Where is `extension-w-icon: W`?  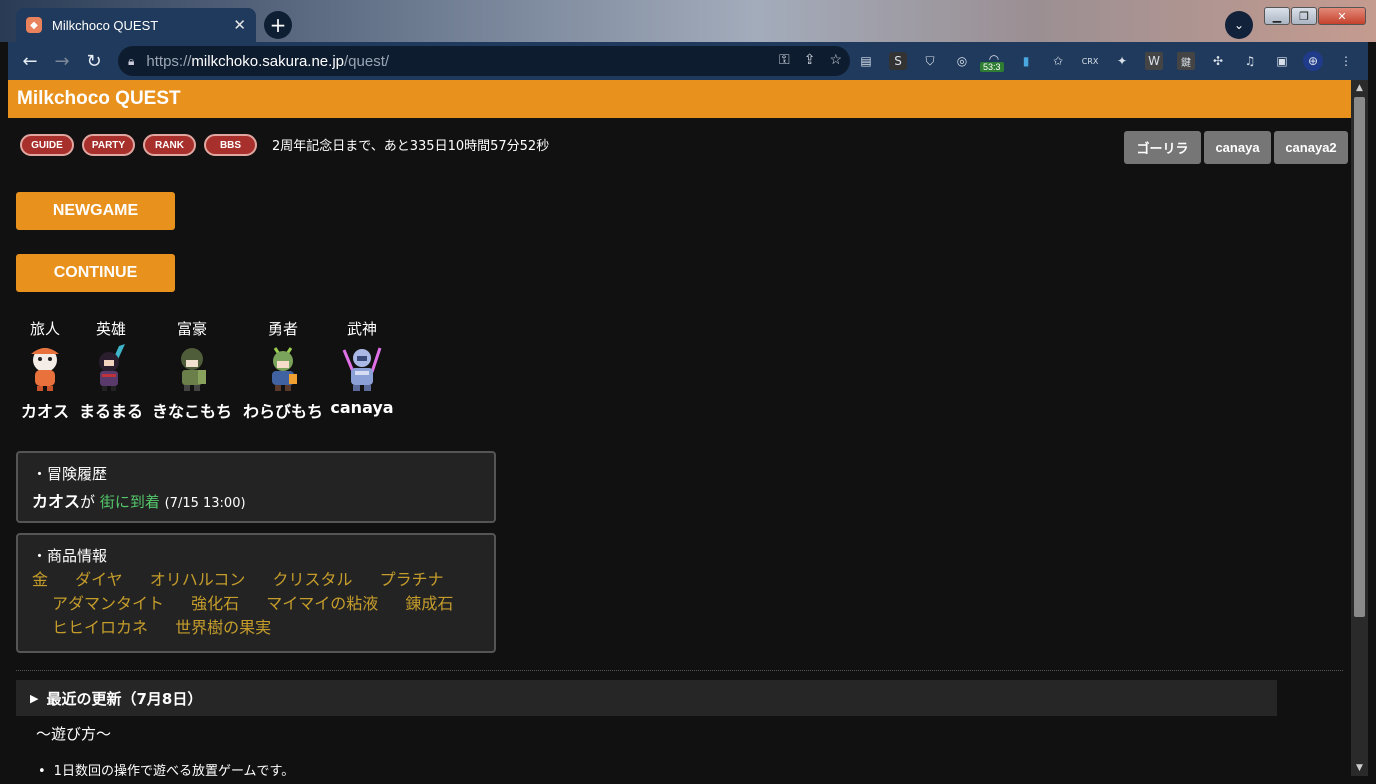
extension-w-icon: W is located at coordinates (1154, 61).